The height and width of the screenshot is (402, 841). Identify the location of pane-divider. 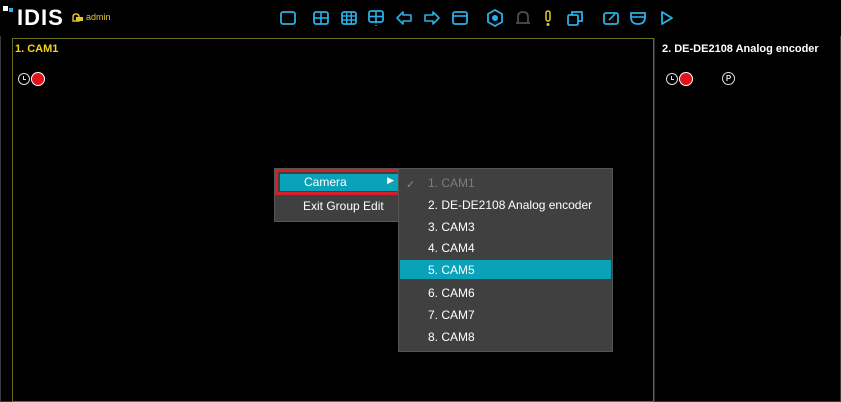
(654, 220).